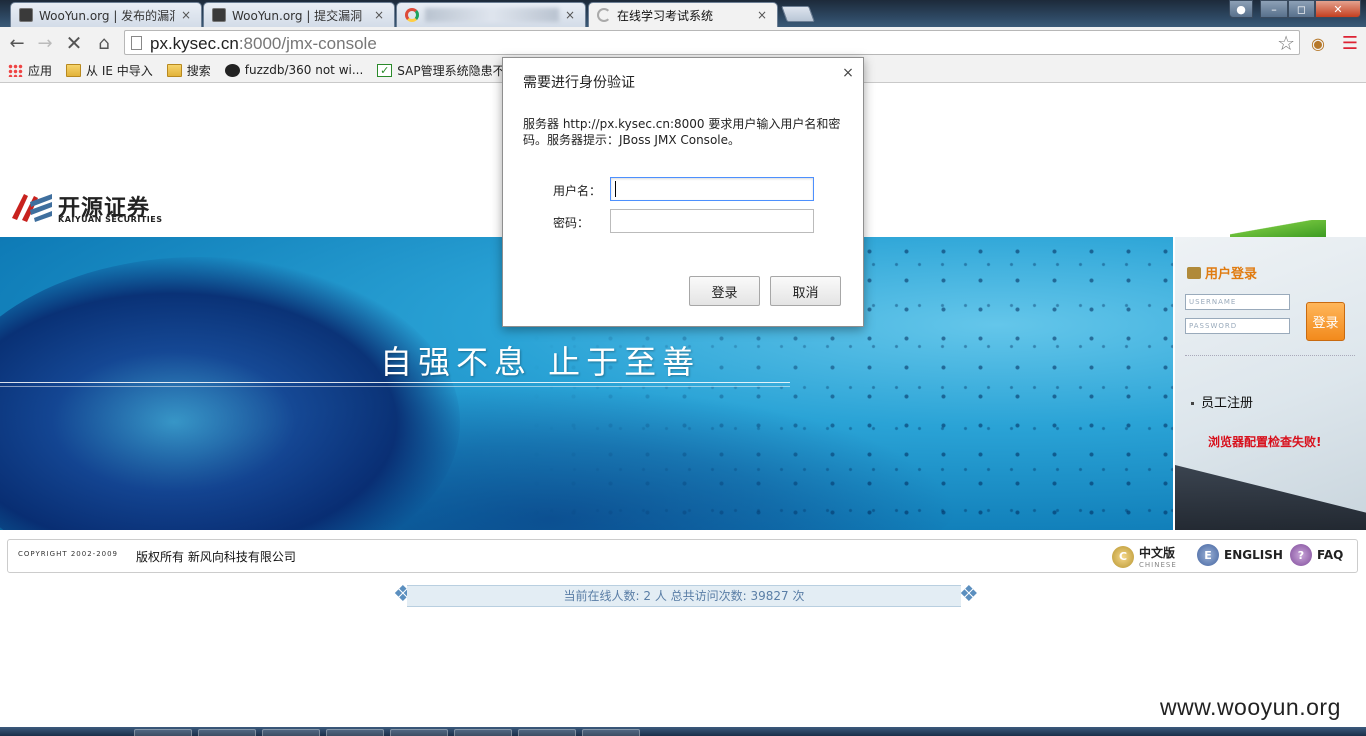  I want to click on page-icon, so click(136, 43).